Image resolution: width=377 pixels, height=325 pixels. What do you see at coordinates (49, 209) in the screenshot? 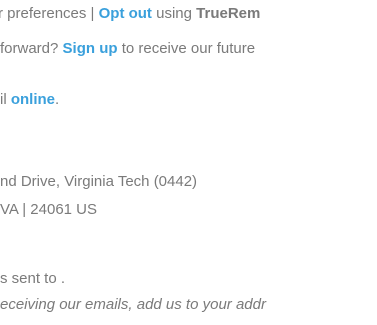
I see `address-line-2: VA | 24061 US` at bounding box center [49, 209].